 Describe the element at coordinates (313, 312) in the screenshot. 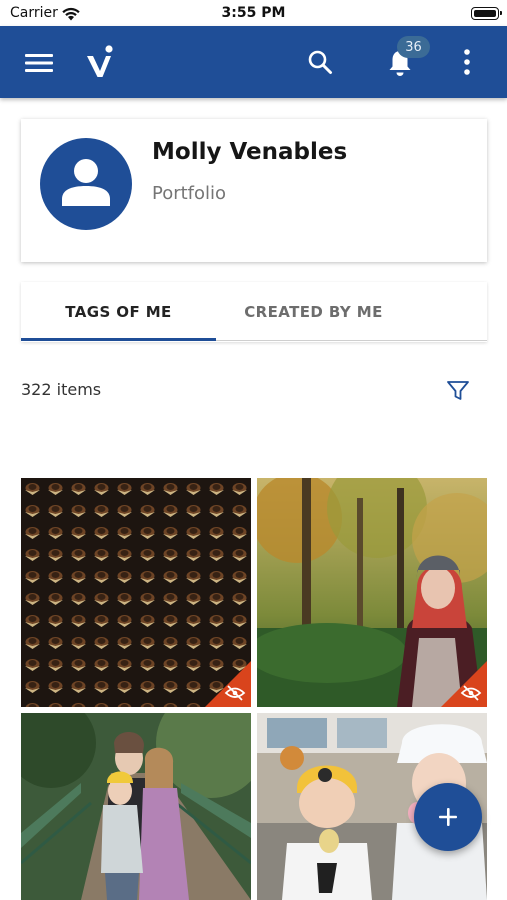

I see `tab-created-by-me: CREATED BY ME` at that location.